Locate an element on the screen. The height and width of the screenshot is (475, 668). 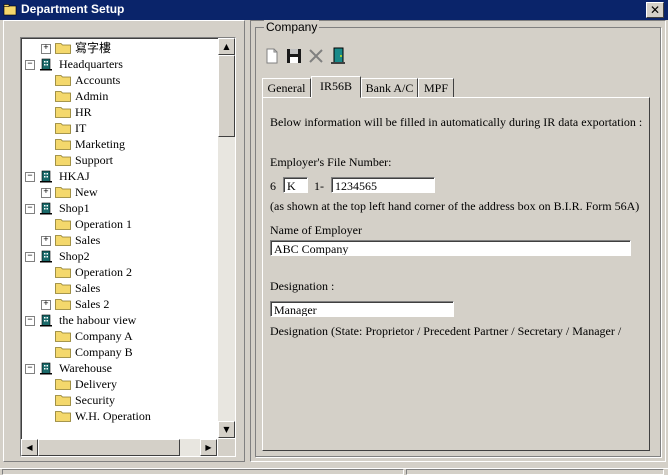
window-title: Department Setup is located at coordinates (73, 9).